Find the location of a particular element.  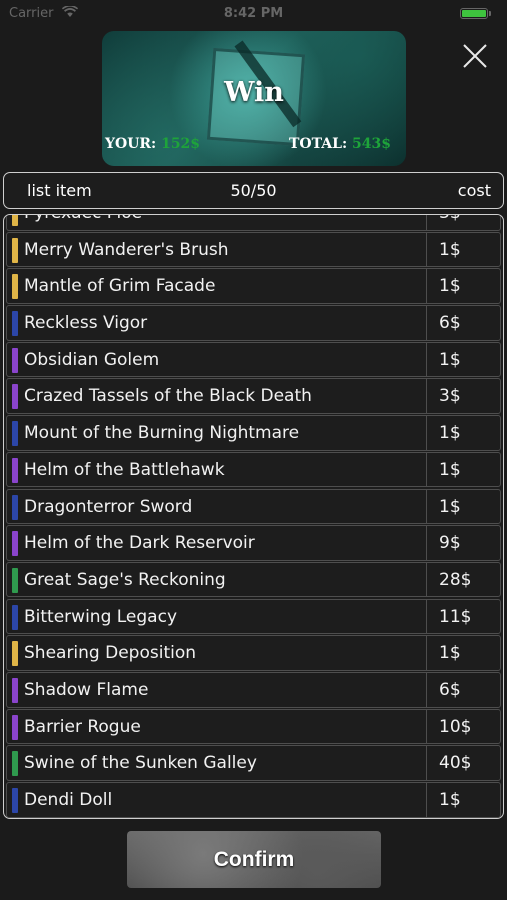

battery-icon is located at coordinates (474, 13).